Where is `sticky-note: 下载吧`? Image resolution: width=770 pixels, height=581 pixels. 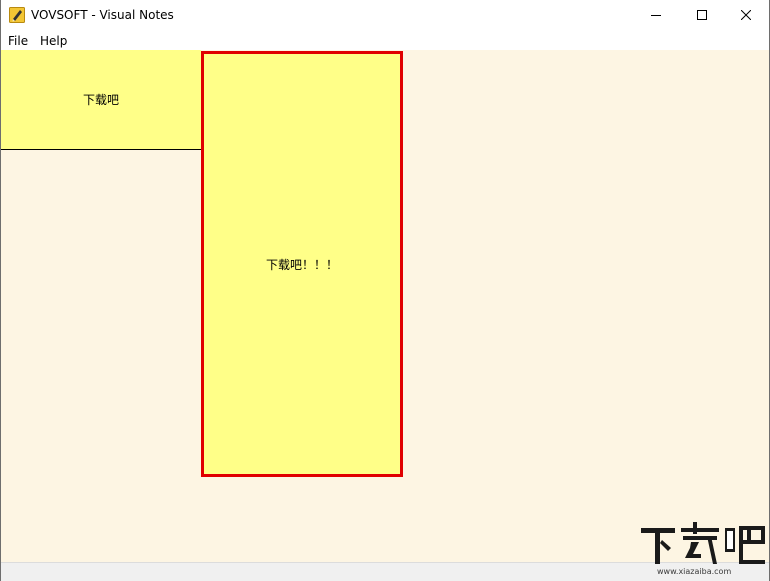
sticky-note: 下载吧 is located at coordinates (101, 100).